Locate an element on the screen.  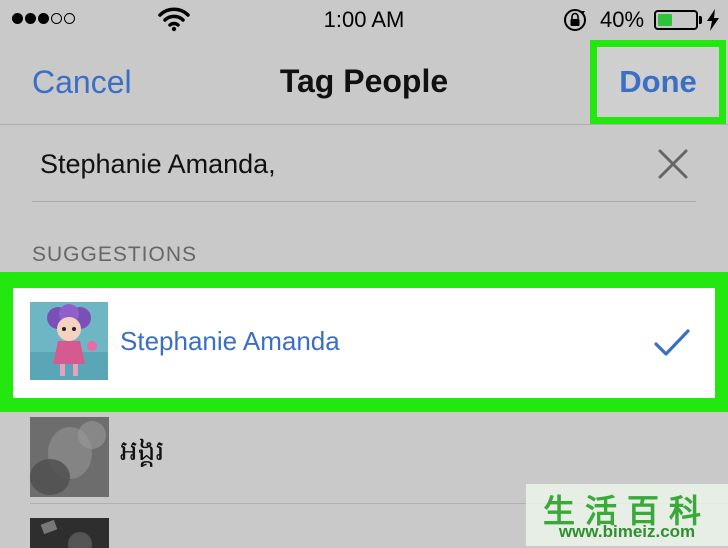
checkmark-icon is located at coordinates (672, 342).